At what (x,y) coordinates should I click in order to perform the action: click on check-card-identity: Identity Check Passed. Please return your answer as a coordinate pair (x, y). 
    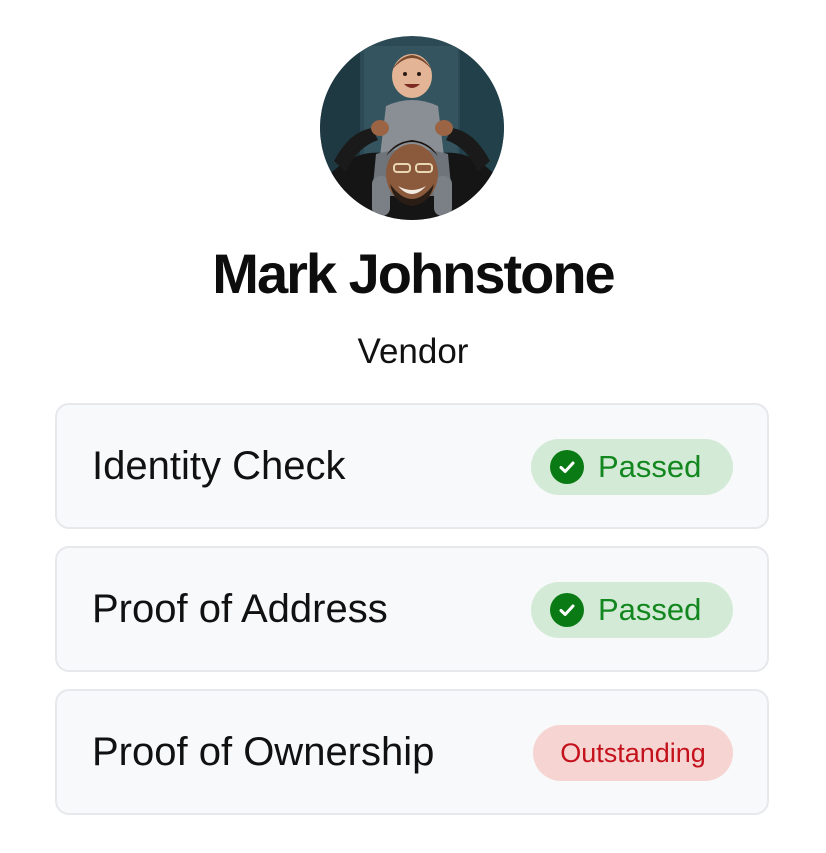
    Looking at the image, I should click on (412, 466).